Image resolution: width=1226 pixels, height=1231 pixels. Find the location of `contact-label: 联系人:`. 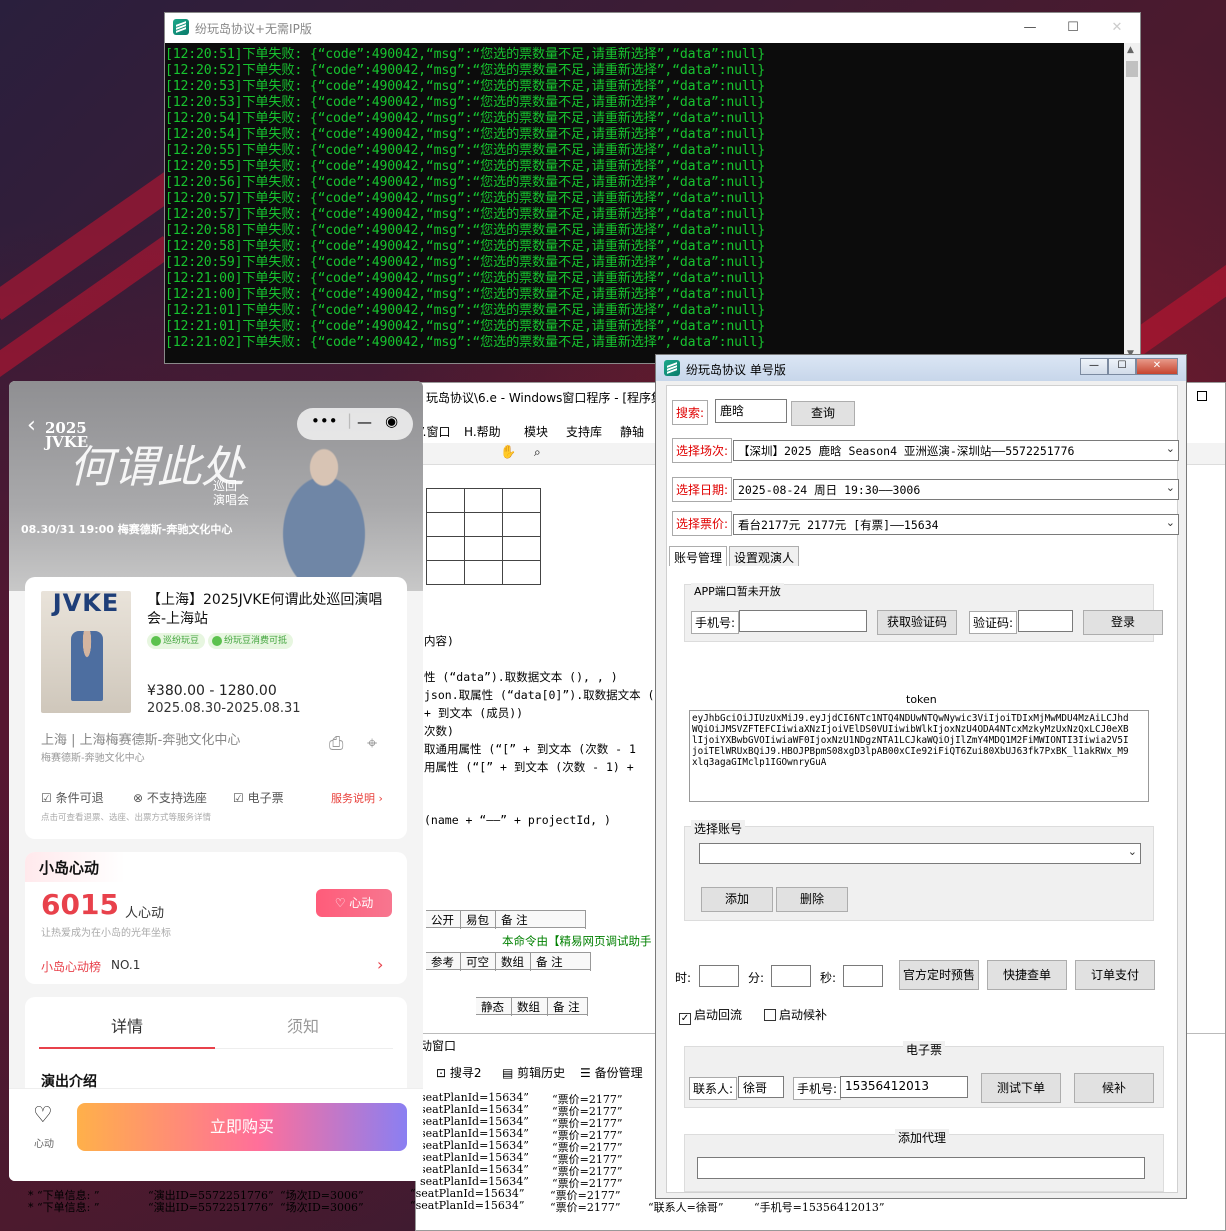

contact-label: 联系人: is located at coordinates (713, 1088).